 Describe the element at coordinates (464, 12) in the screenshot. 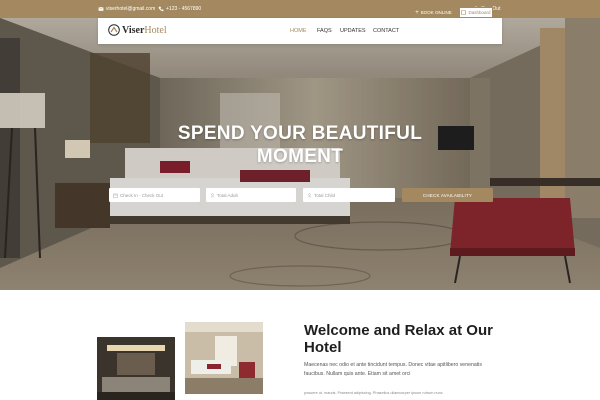

I see `dashboard-icon` at that location.